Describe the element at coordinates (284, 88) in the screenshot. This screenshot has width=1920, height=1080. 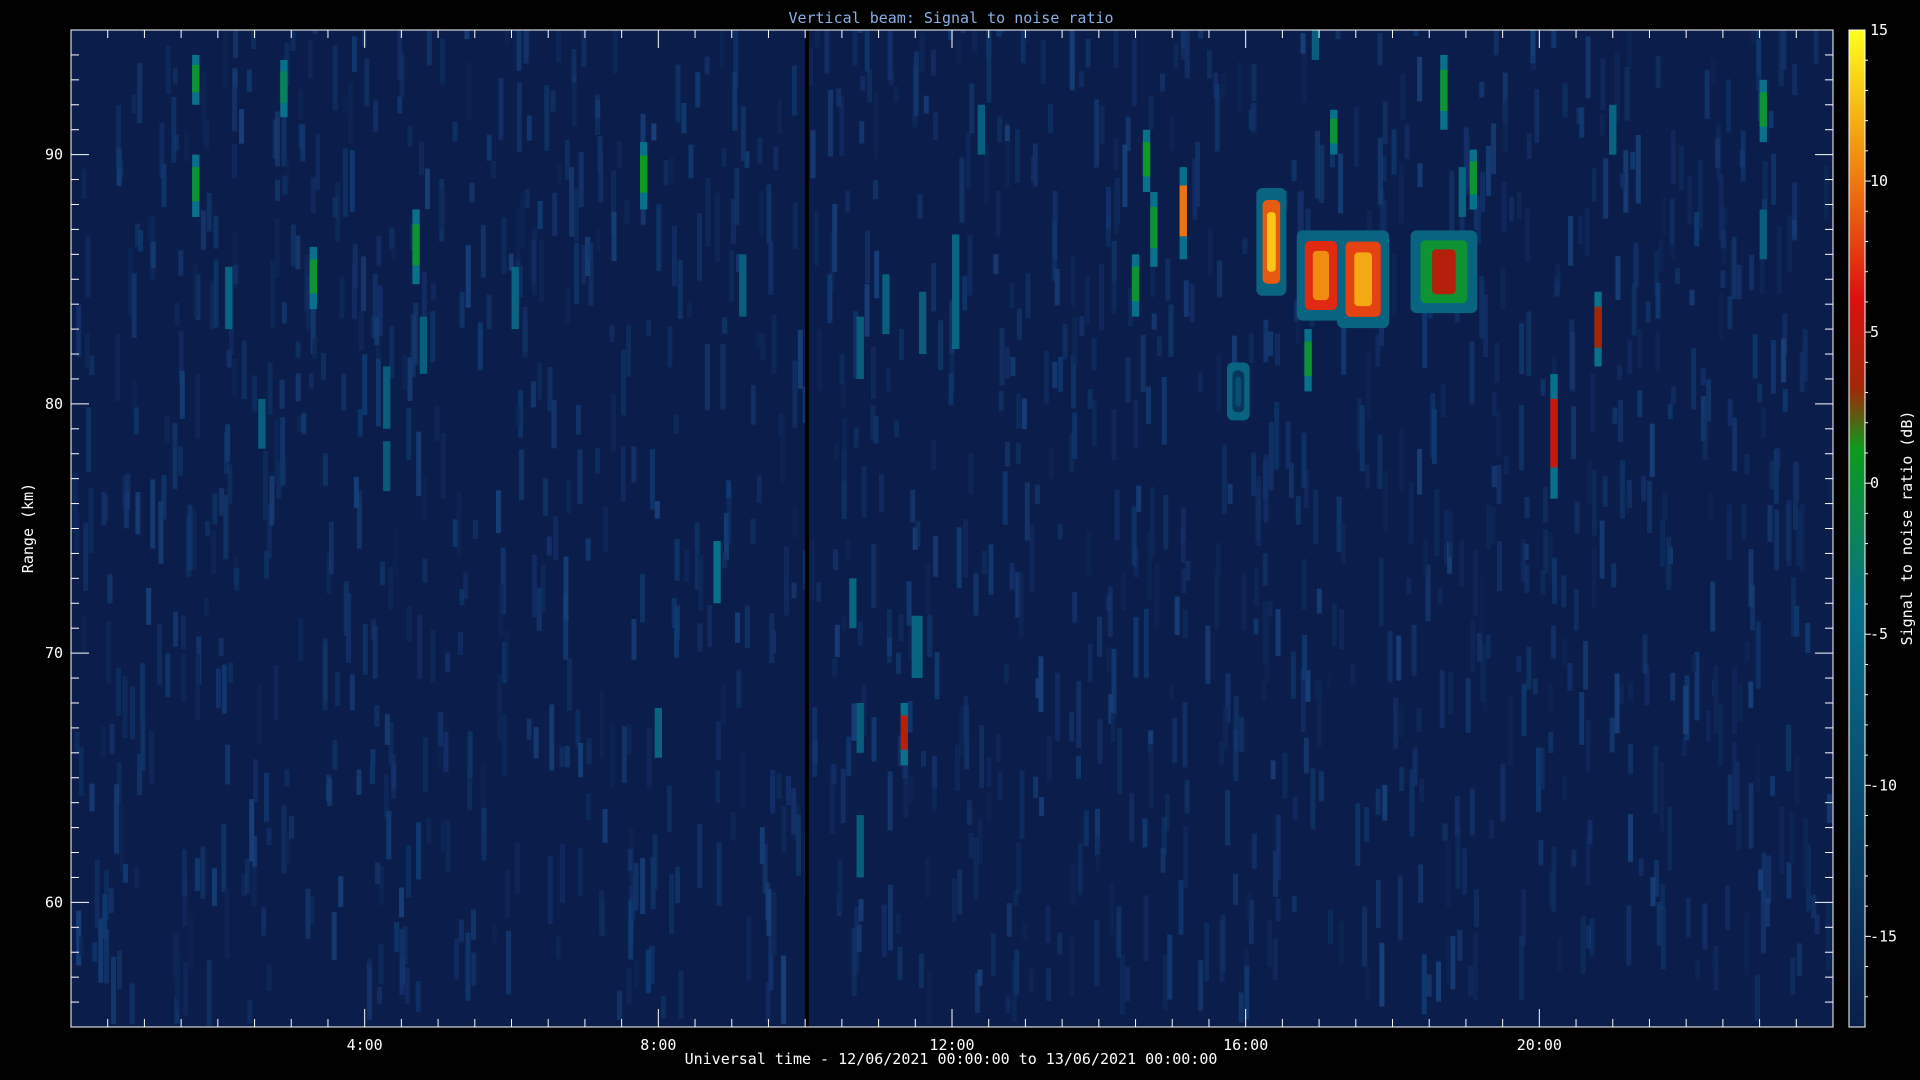
I see `signal-feature` at that location.